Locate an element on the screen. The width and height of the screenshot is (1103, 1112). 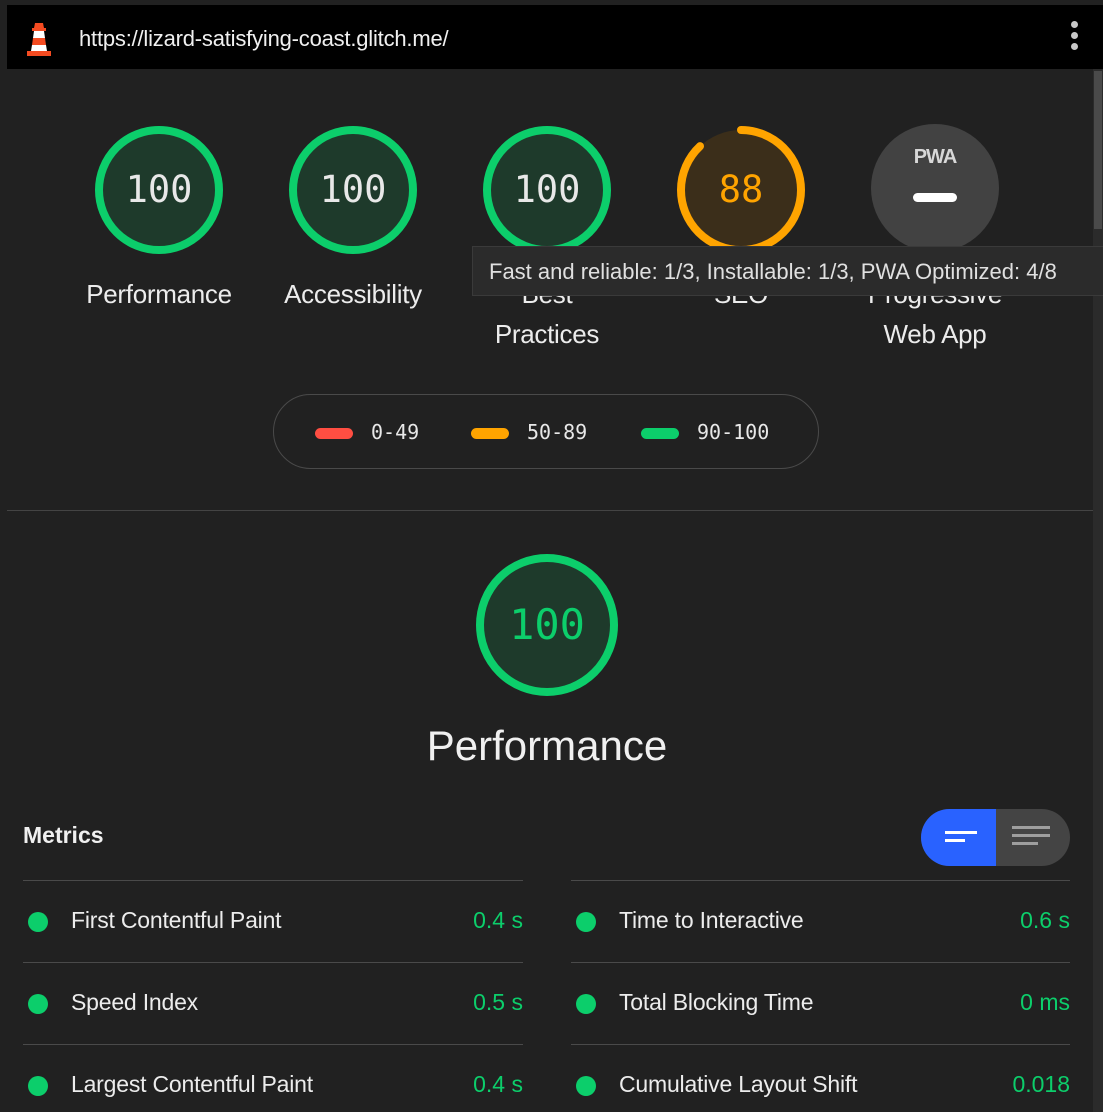
legend-range: 0-49 is located at coordinates (395, 432).